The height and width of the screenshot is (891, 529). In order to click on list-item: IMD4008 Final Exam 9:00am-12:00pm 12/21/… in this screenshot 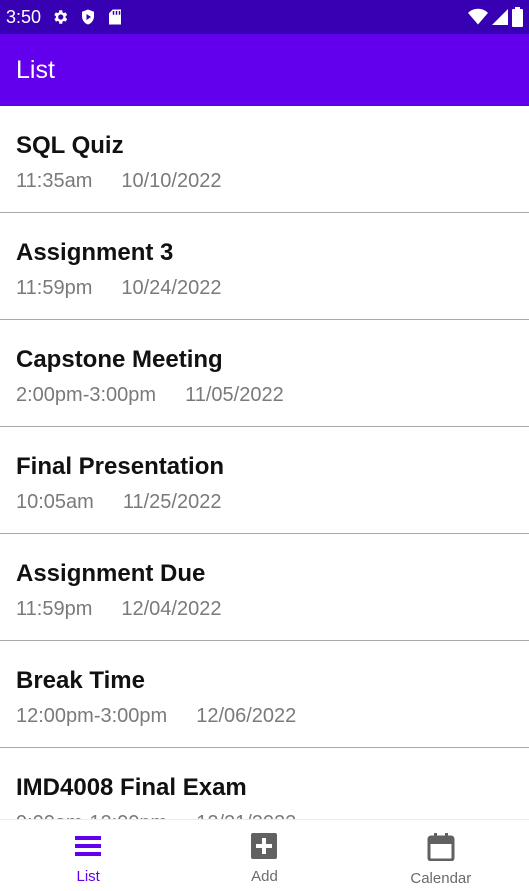, I will do `click(264, 783)`.